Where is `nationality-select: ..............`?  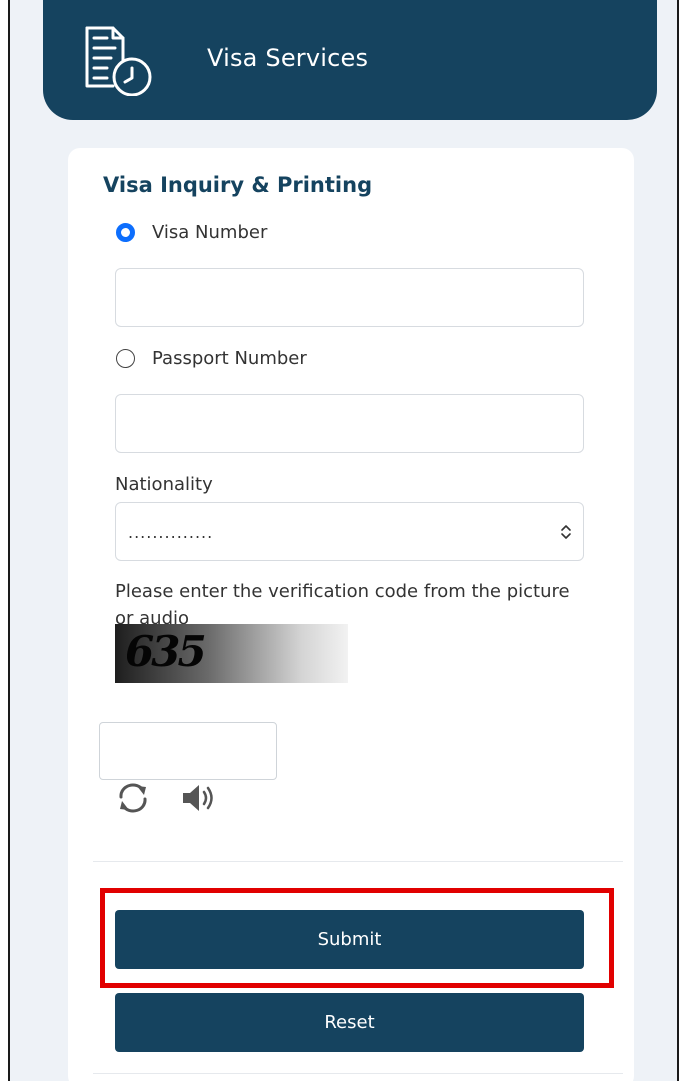 nationality-select: .............. is located at coordinates (349, 531).